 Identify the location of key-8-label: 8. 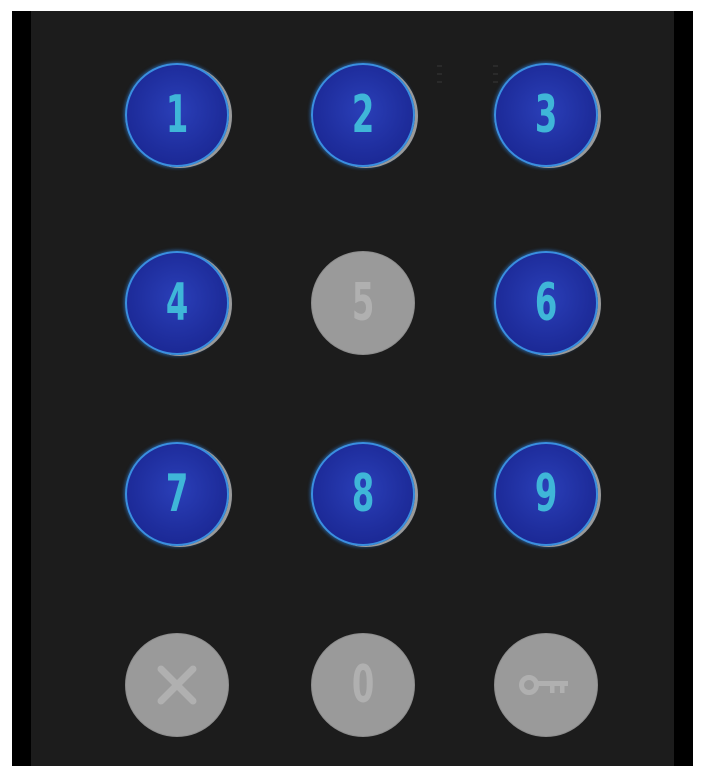
(363, 494).